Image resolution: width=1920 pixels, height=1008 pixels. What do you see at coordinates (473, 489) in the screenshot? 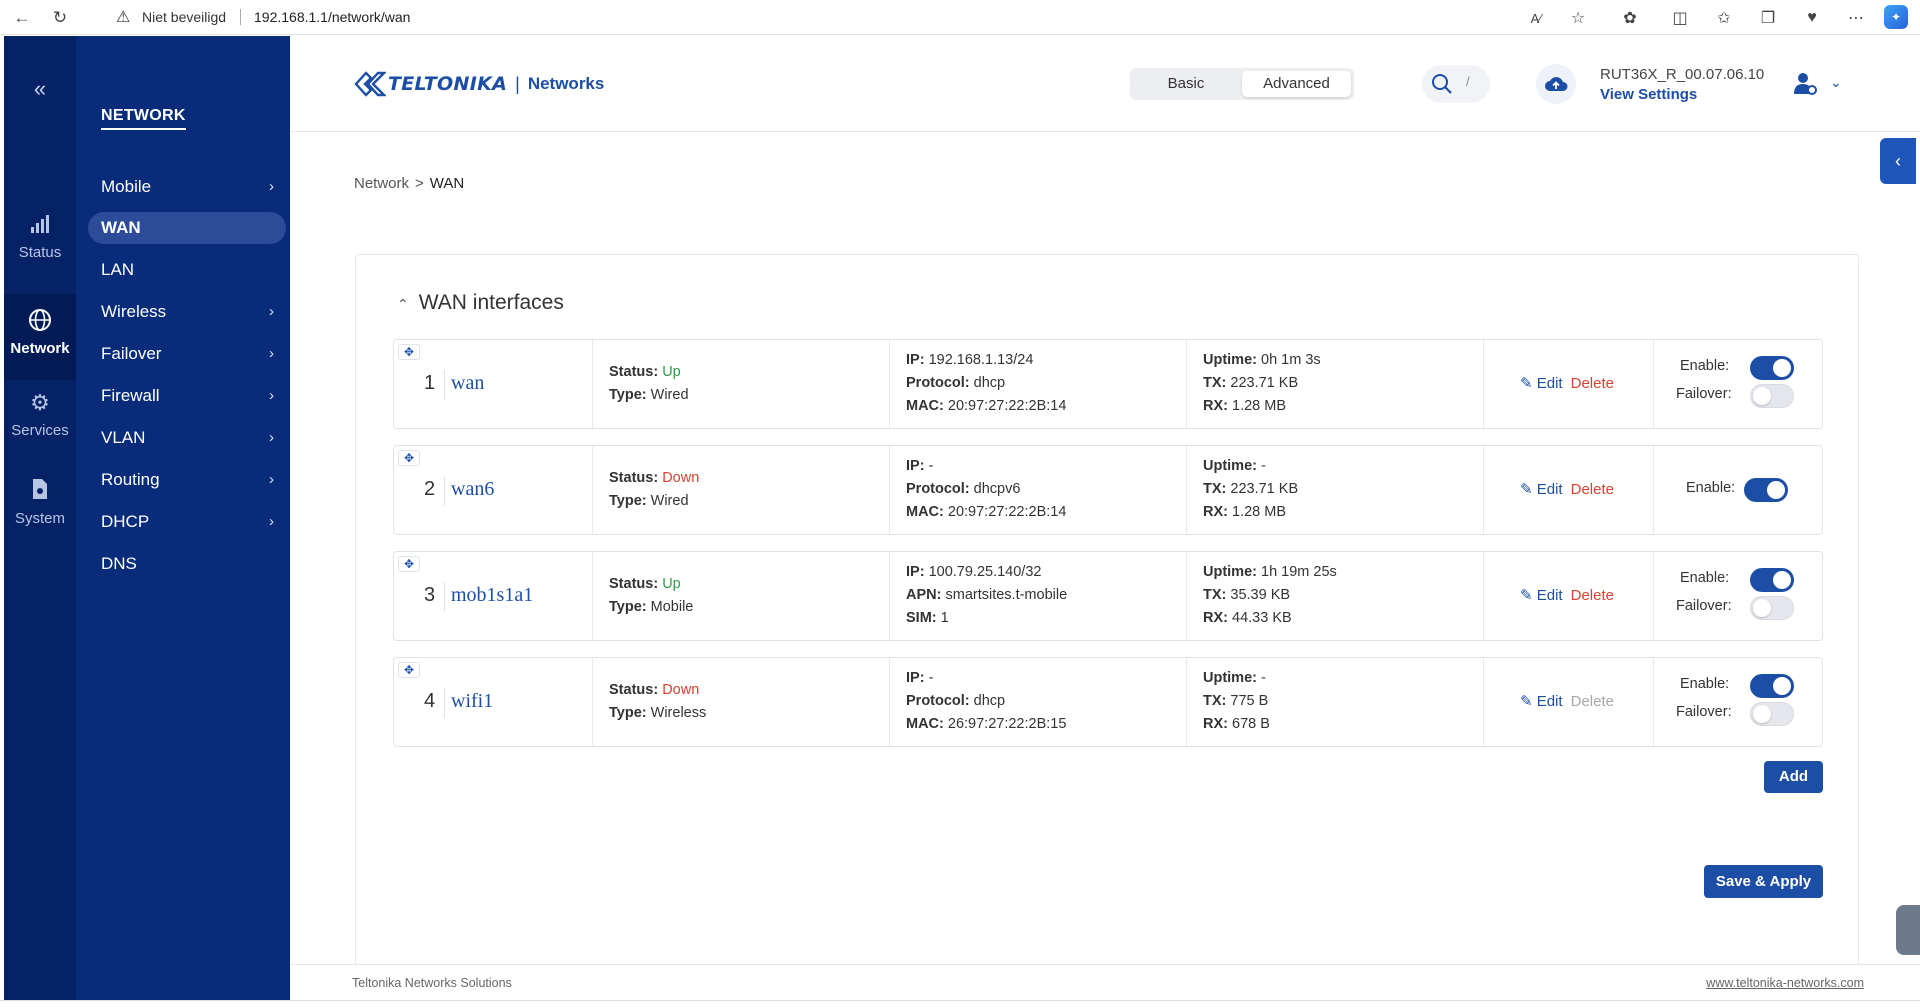
I see `interface-name: wan6` at bounding box center [473, 489].